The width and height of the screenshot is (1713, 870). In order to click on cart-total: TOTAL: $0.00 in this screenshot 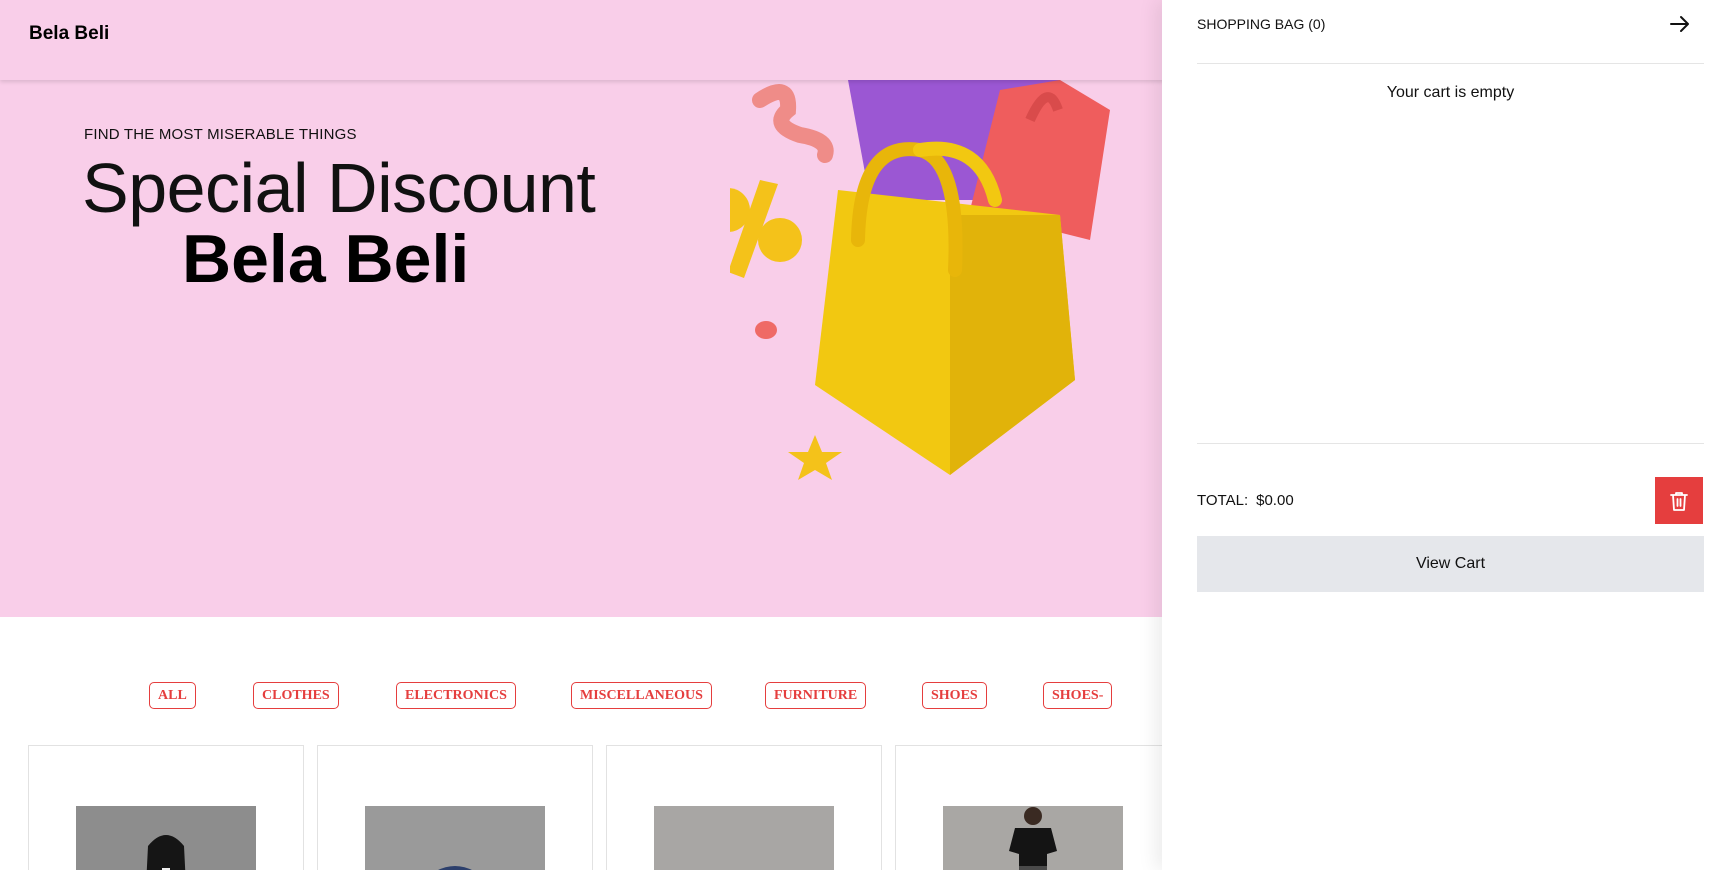, I will do `click(1245, 500)`.